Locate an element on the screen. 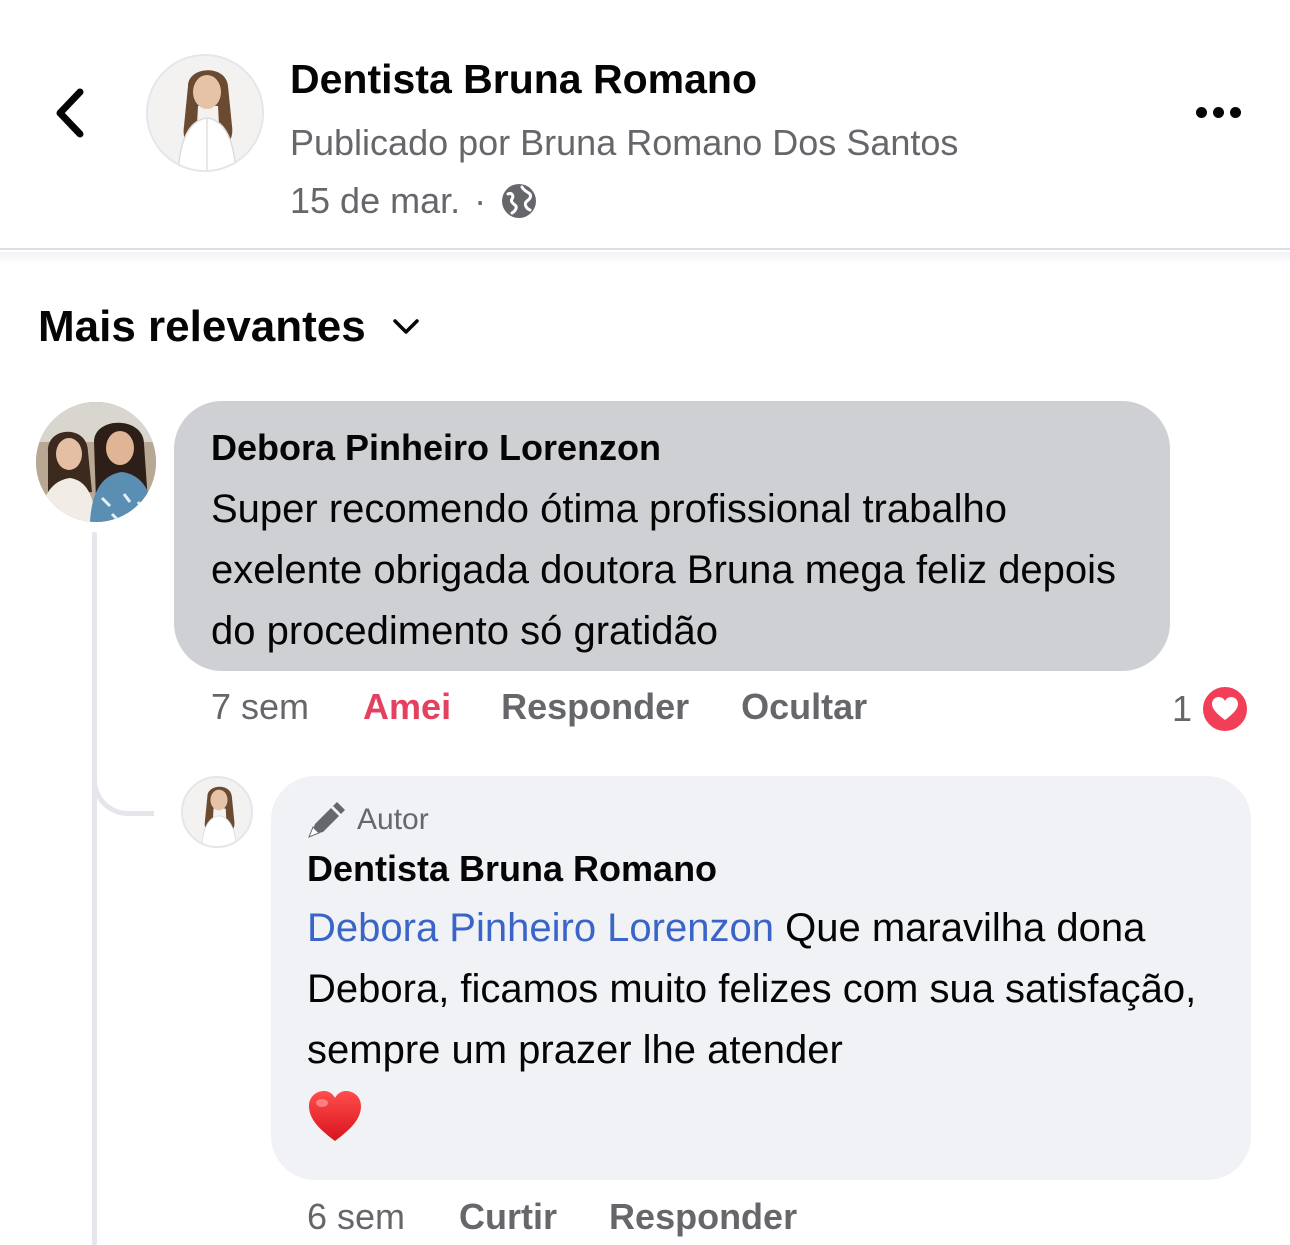 The image size is (1290, 1245). post-meta: 15 de mar. · is located at coordinates (414, 201).